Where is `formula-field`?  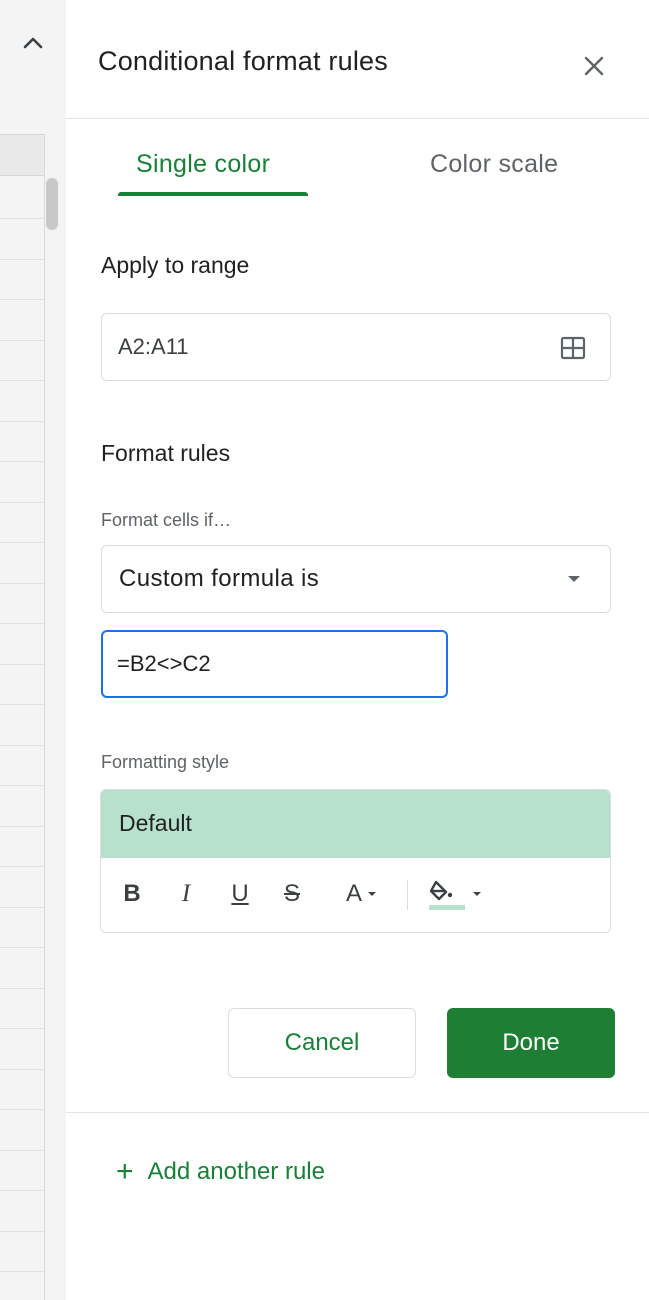
formula-field is located at coordinates (274, 664).